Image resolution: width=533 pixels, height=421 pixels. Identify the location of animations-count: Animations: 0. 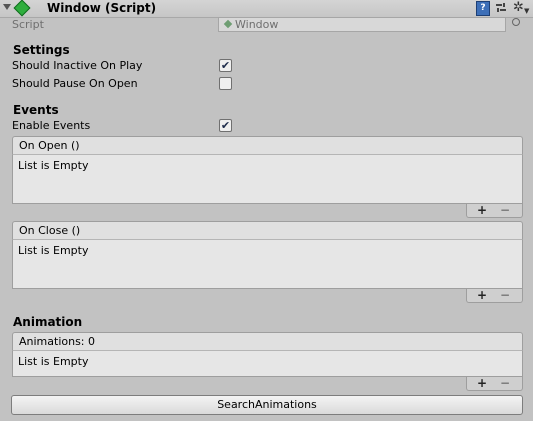
(57, 341).